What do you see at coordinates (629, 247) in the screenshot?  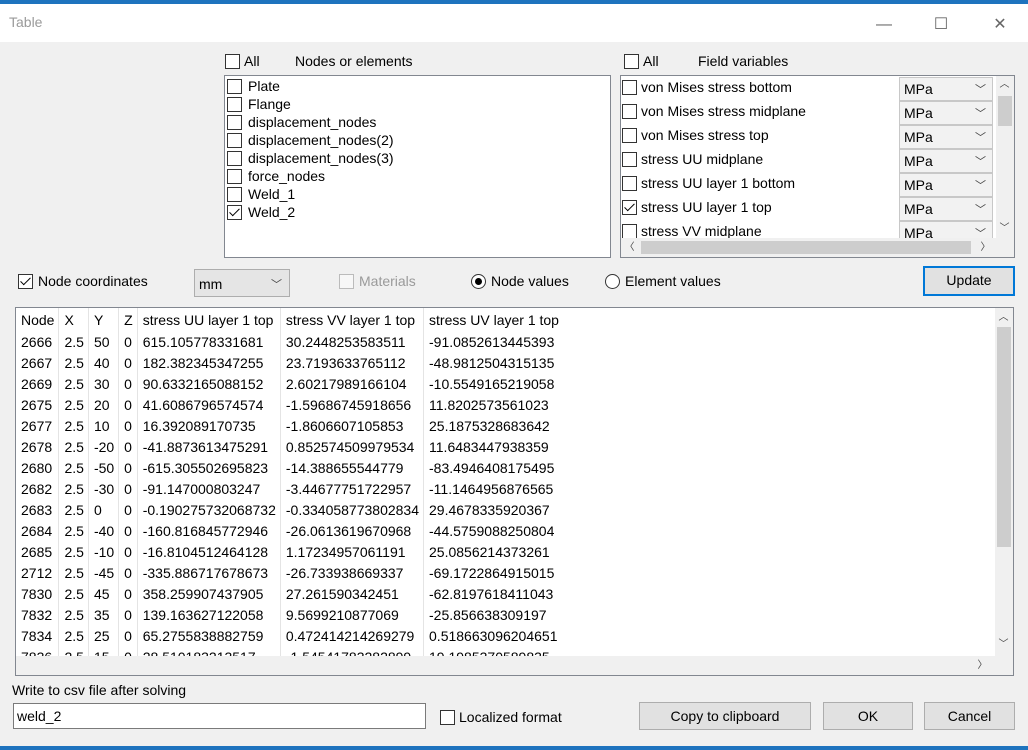 I see `chevron-left-icon: 〈` at bounding box center [629, 247].